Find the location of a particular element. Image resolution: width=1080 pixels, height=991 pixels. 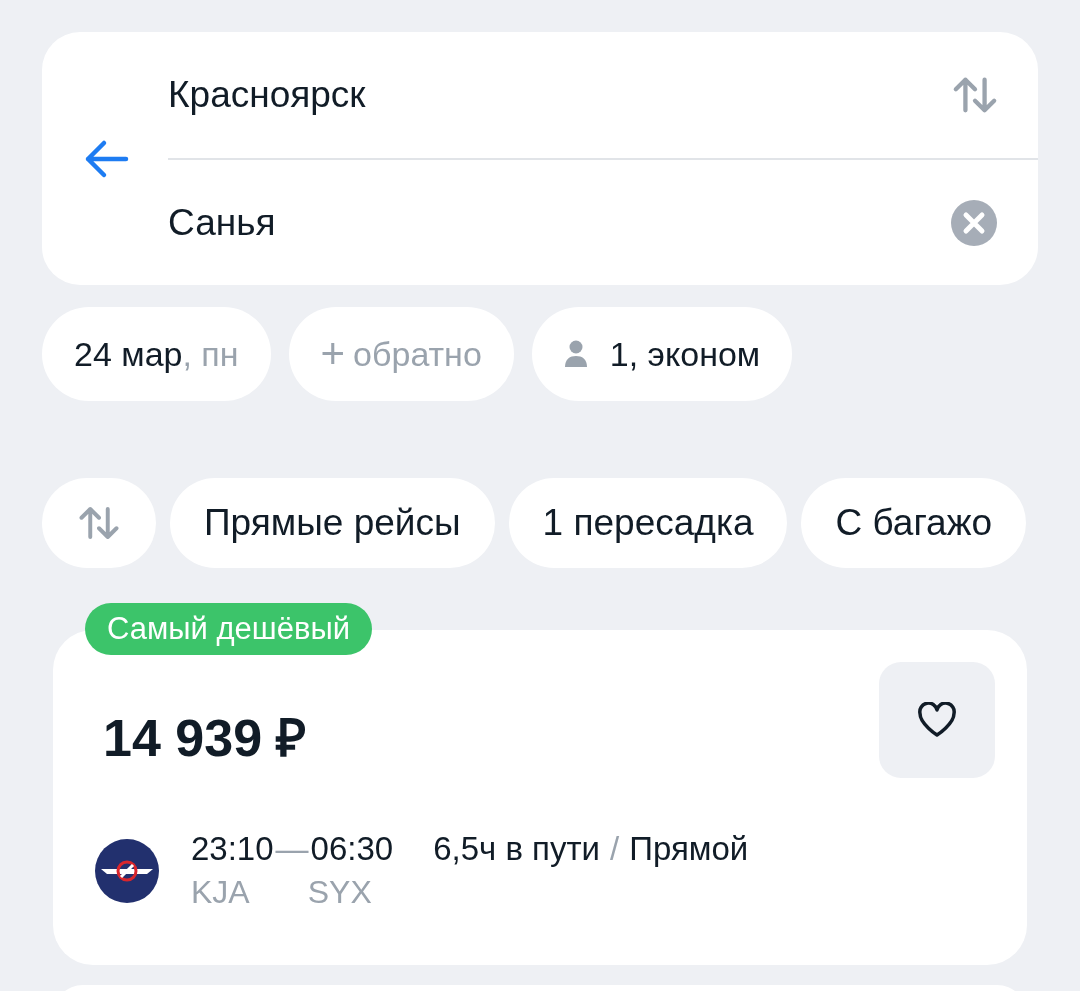

arrival-time: 06:30 is located at coordinates (352, 849).